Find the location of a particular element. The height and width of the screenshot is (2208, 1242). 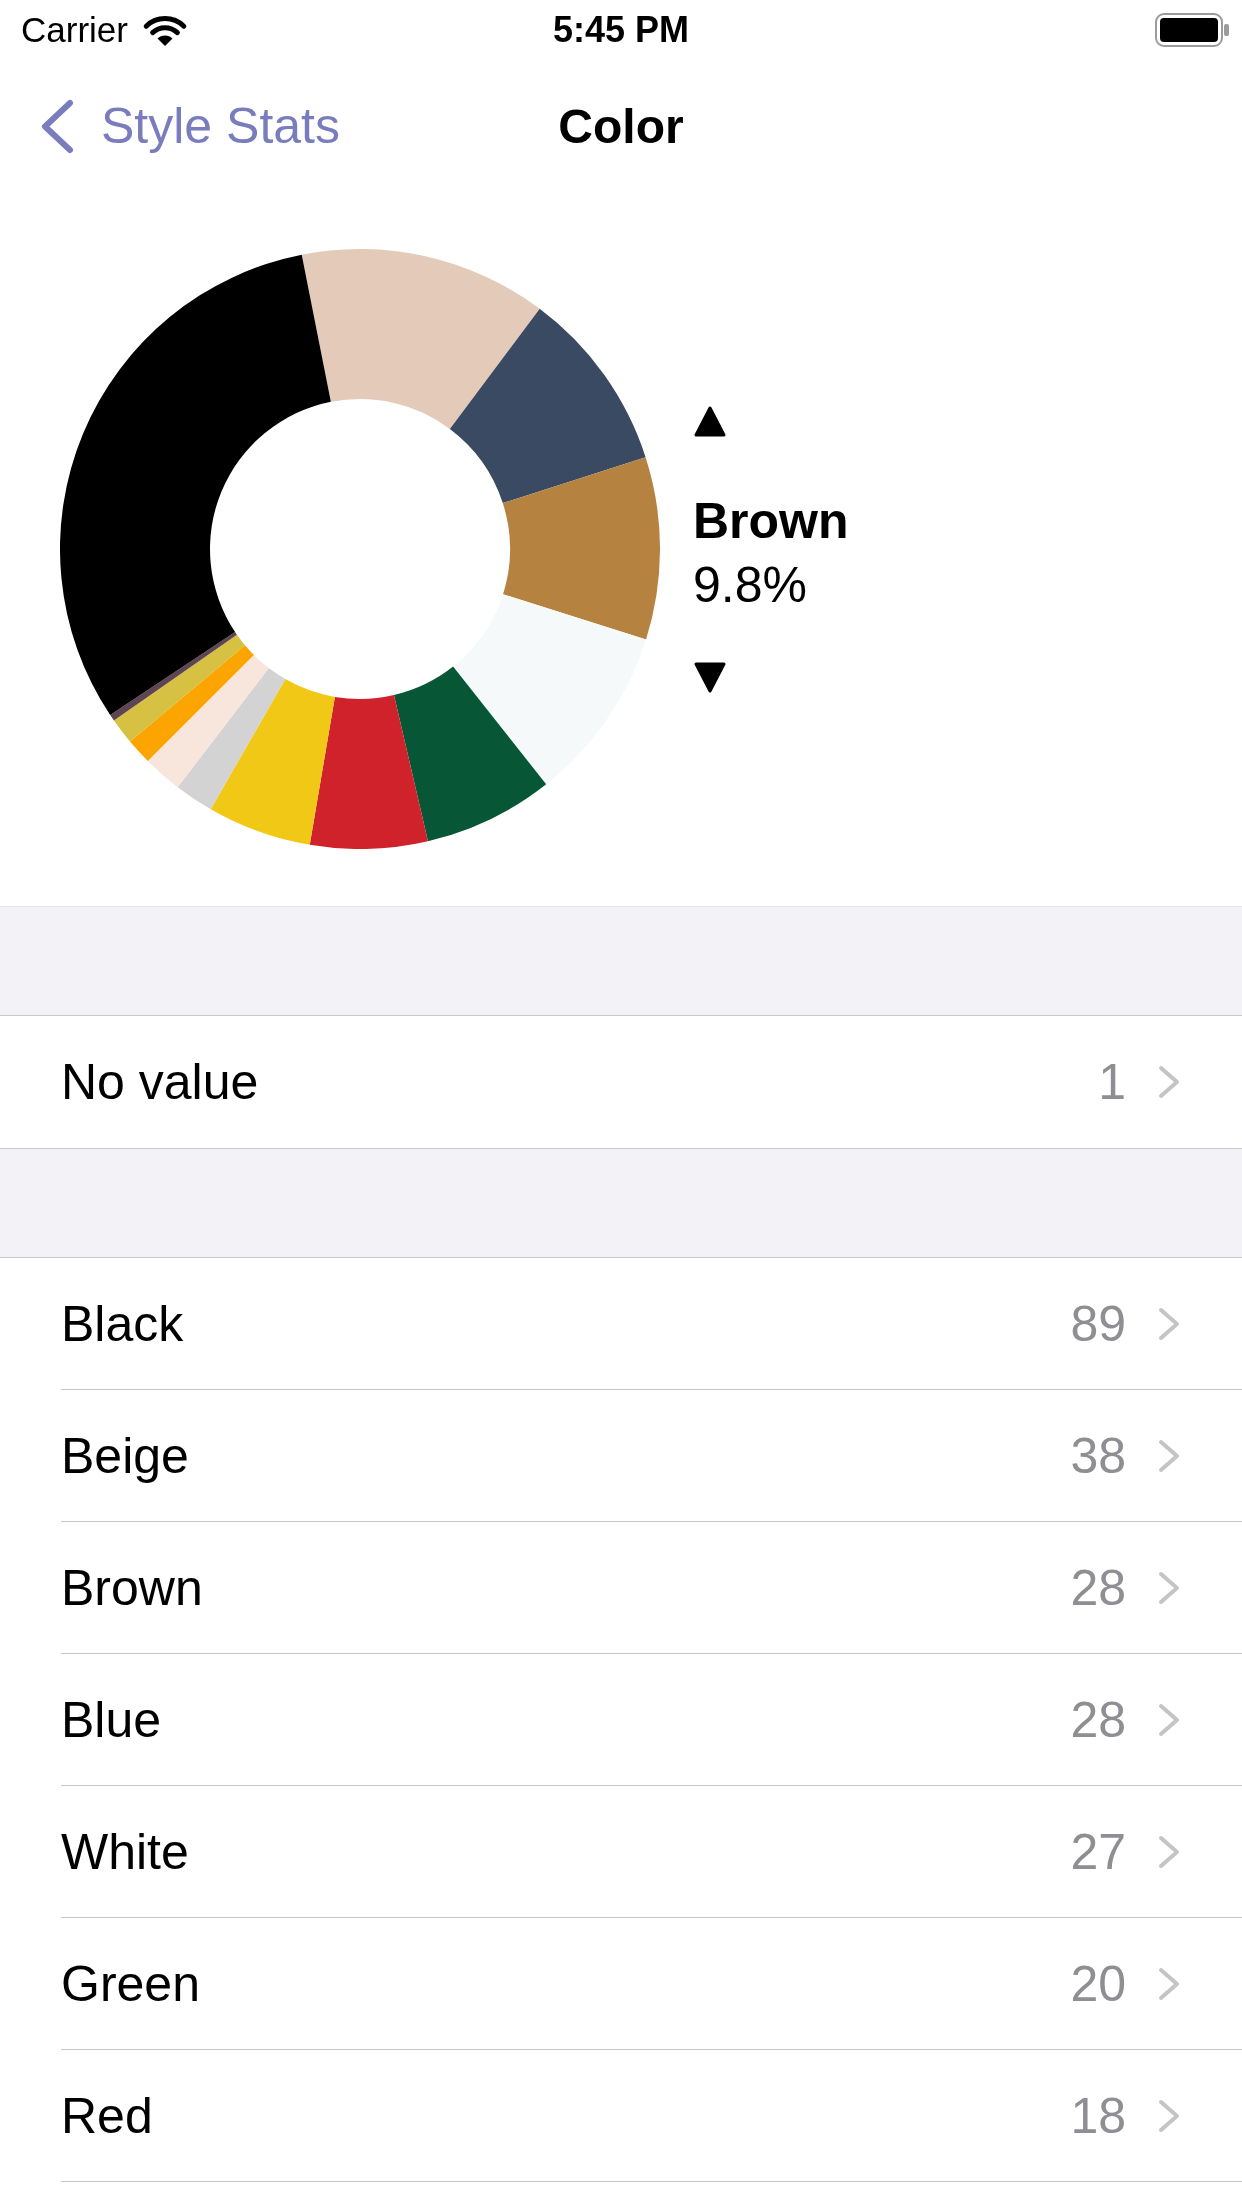

down-triangle-icon is located at coordinates (710, 677).